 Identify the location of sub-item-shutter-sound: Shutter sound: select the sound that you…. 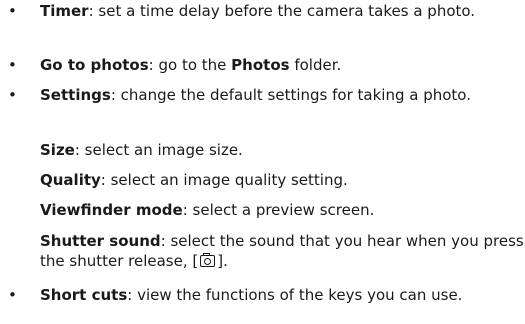
(282, 251).